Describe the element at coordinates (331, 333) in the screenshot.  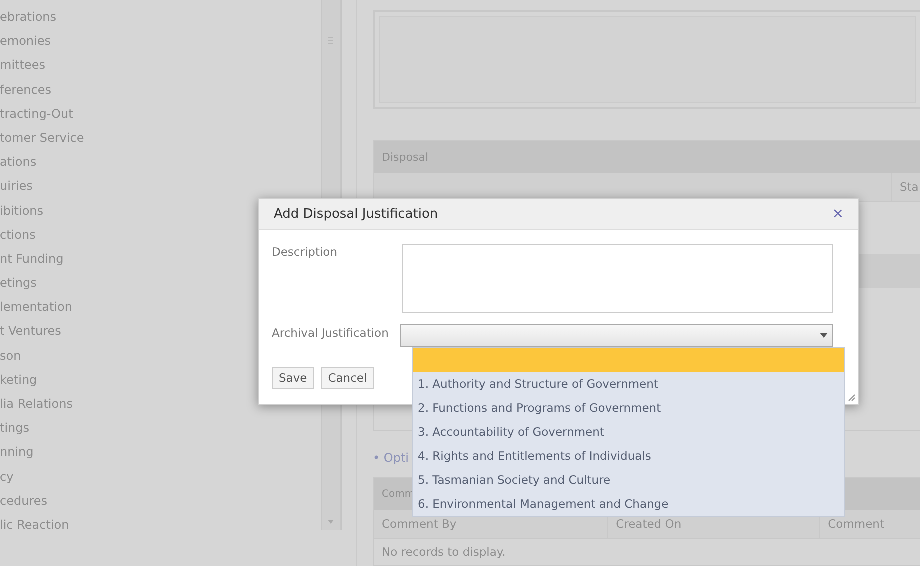
I see `field-label: Archival Justification` at that location.